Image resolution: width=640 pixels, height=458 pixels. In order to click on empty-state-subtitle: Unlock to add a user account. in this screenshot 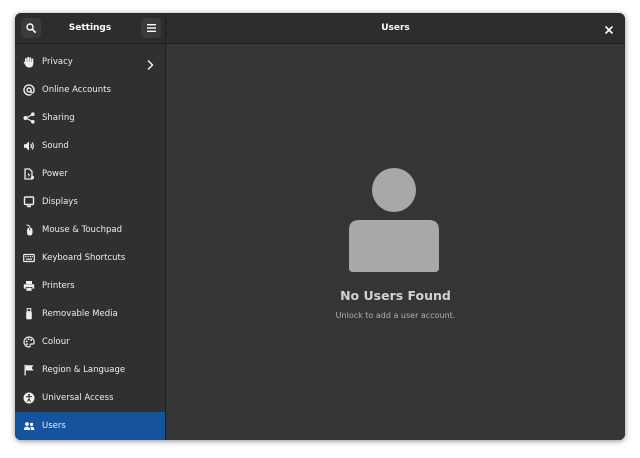, I will do `click(395, 315)`.